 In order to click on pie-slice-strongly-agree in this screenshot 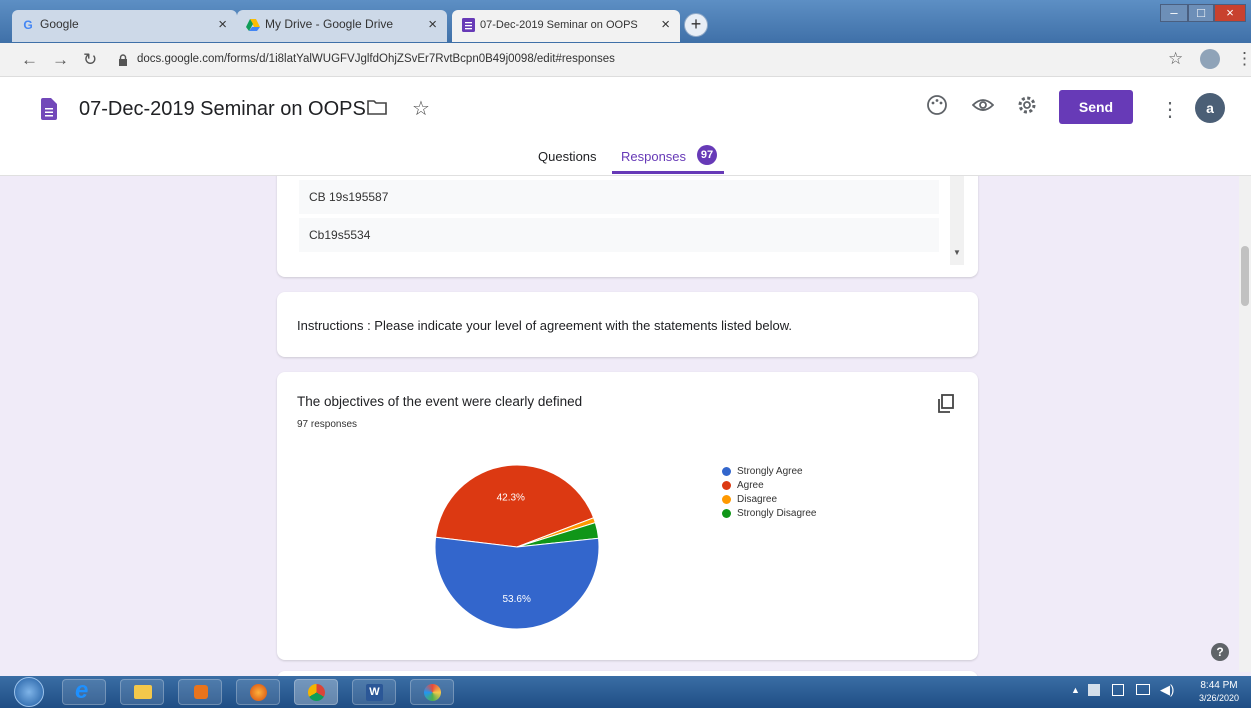, I will do `click(517, 583)`.